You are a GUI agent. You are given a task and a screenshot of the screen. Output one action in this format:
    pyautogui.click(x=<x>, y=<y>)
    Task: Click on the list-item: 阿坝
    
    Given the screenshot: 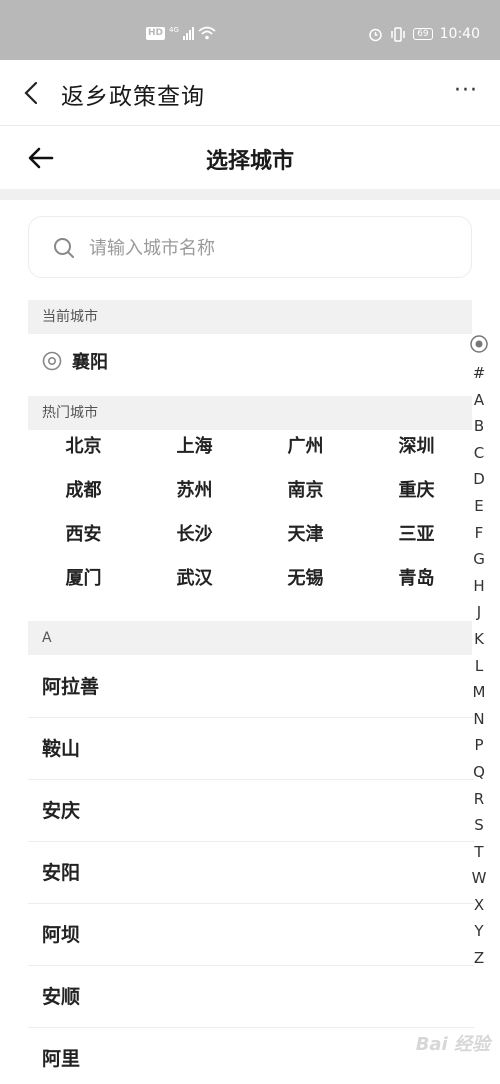 What is the action you would take?
    pyautogui.click(x=251, y=935)
    